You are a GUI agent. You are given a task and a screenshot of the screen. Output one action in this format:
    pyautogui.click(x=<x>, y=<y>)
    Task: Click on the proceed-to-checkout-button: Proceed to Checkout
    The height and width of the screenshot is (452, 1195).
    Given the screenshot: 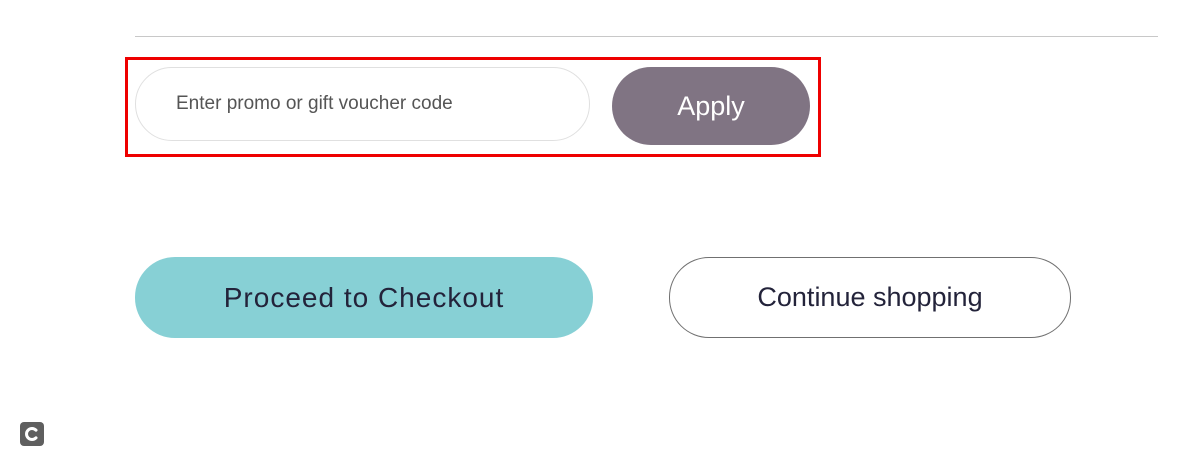 What is the action you would take?
    pyautogui.click(x=364, y=297)
    